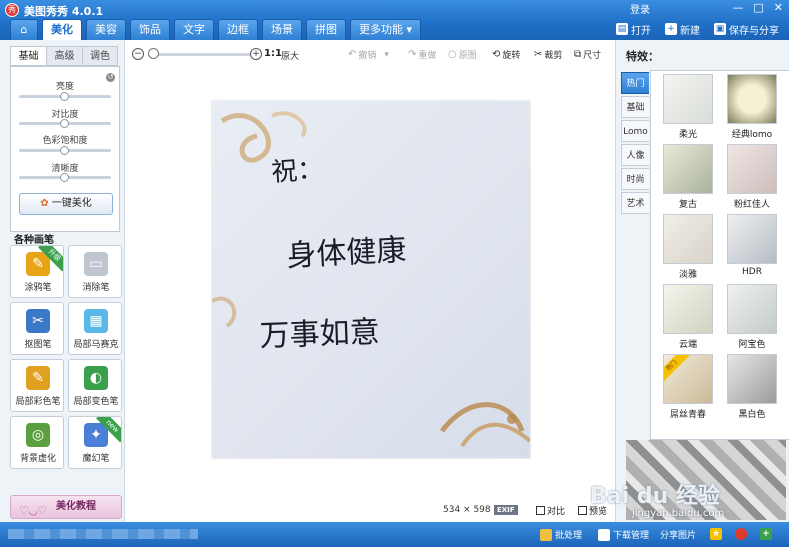  What do you see at coordinates (688, 169) in the screenshot?
I see `effect-retro` at bounding box center [688, 169].